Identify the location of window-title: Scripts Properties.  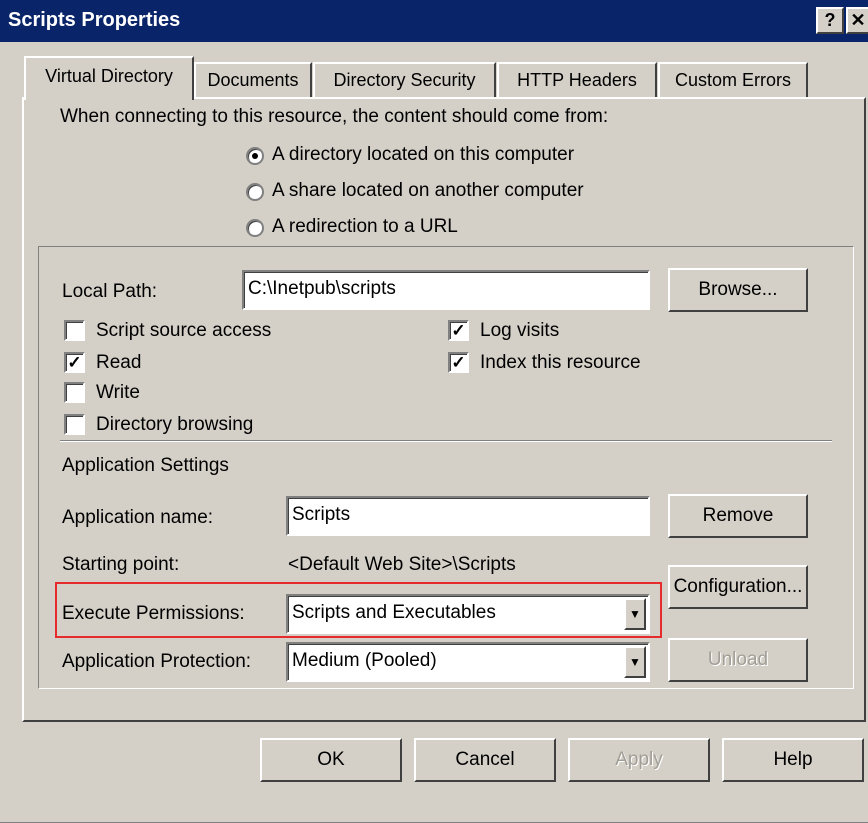
(94, 20).